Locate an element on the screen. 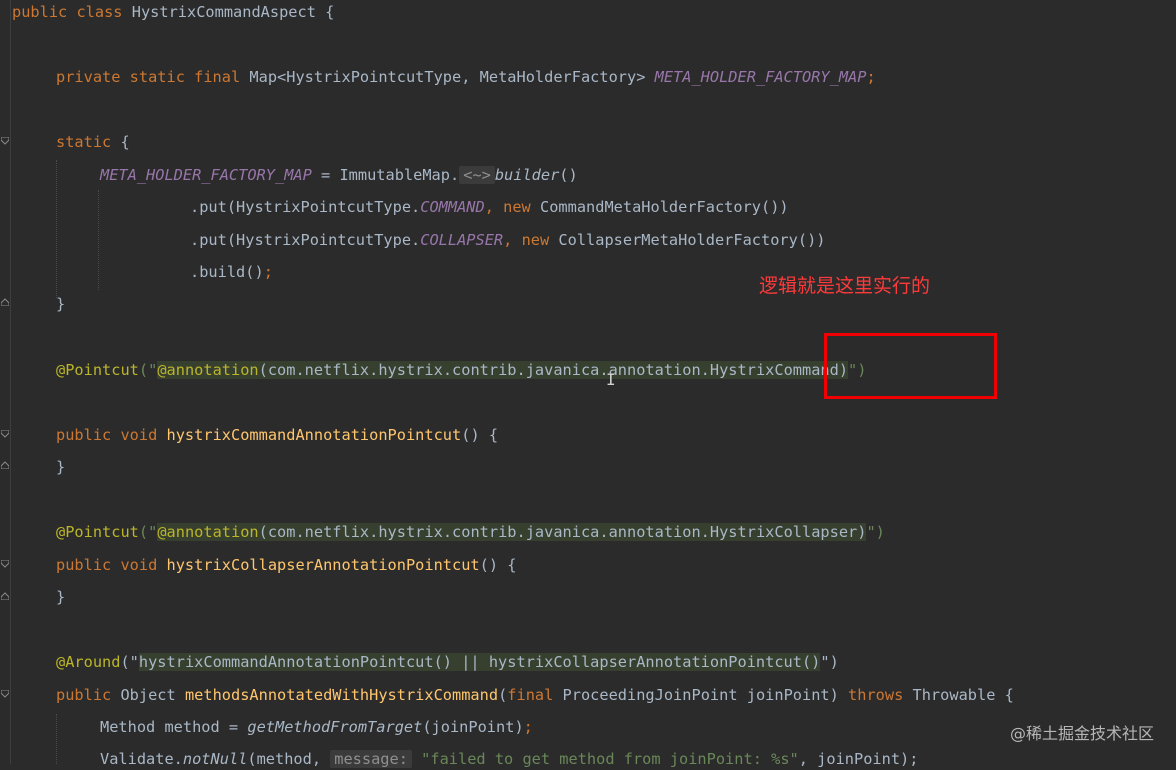 This screenshot has height=770, width=1176. method-name: methodsAnnotatedWithHystrixCommand is located at coordinates (341, 695).